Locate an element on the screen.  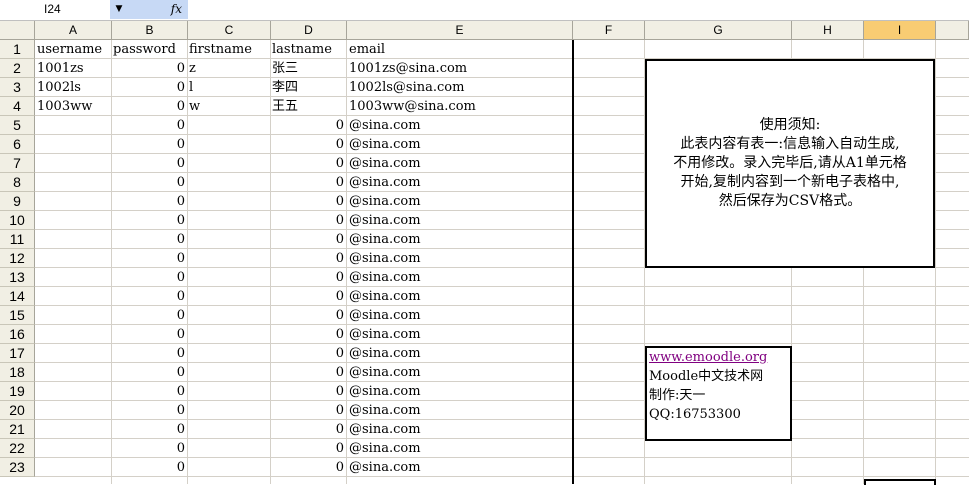
row-header-14: 14 is located at coordinates (17, 296).